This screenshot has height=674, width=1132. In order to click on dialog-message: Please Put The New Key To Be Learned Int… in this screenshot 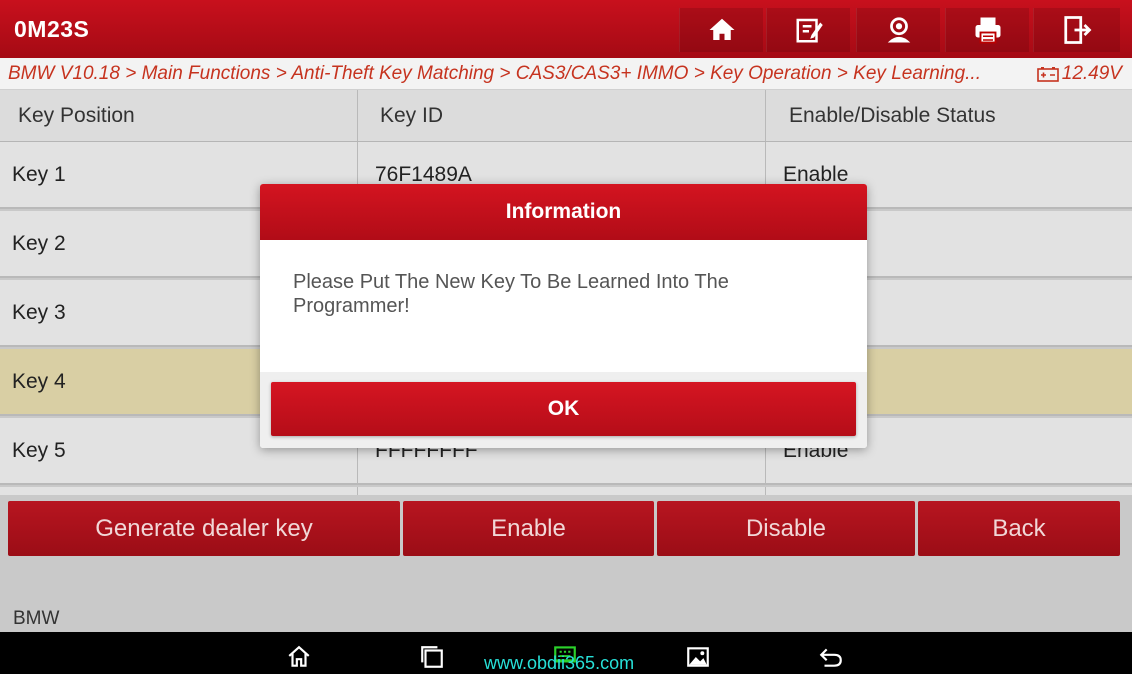, I will do `click(511, 294)`.